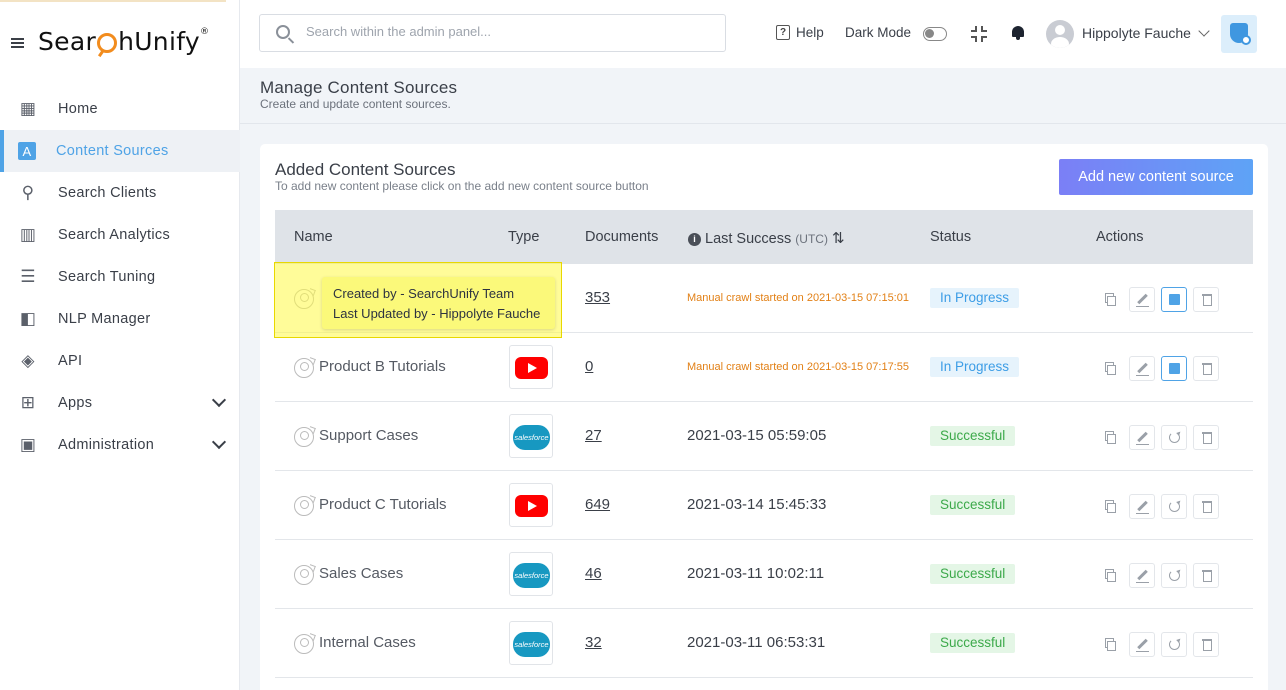 This screenshot has height=690, width=1286. Describe the element at coordinates (120, 361) in the screenshot. I see `sidebar-item-api: ◈ API` at that location.